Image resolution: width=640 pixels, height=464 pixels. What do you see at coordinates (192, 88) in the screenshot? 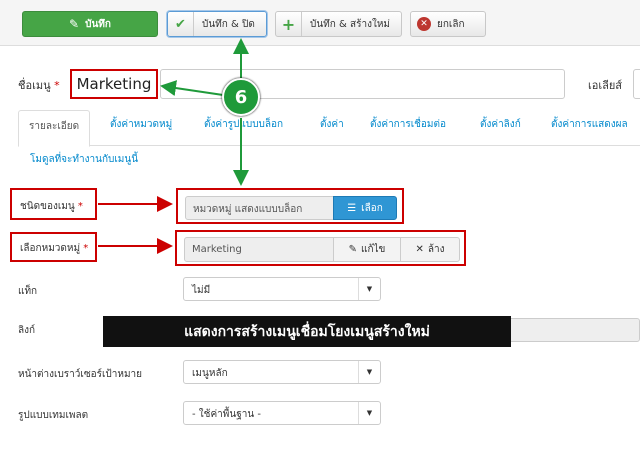
I see `arrow-to-title` at bounding box center [192, 88].